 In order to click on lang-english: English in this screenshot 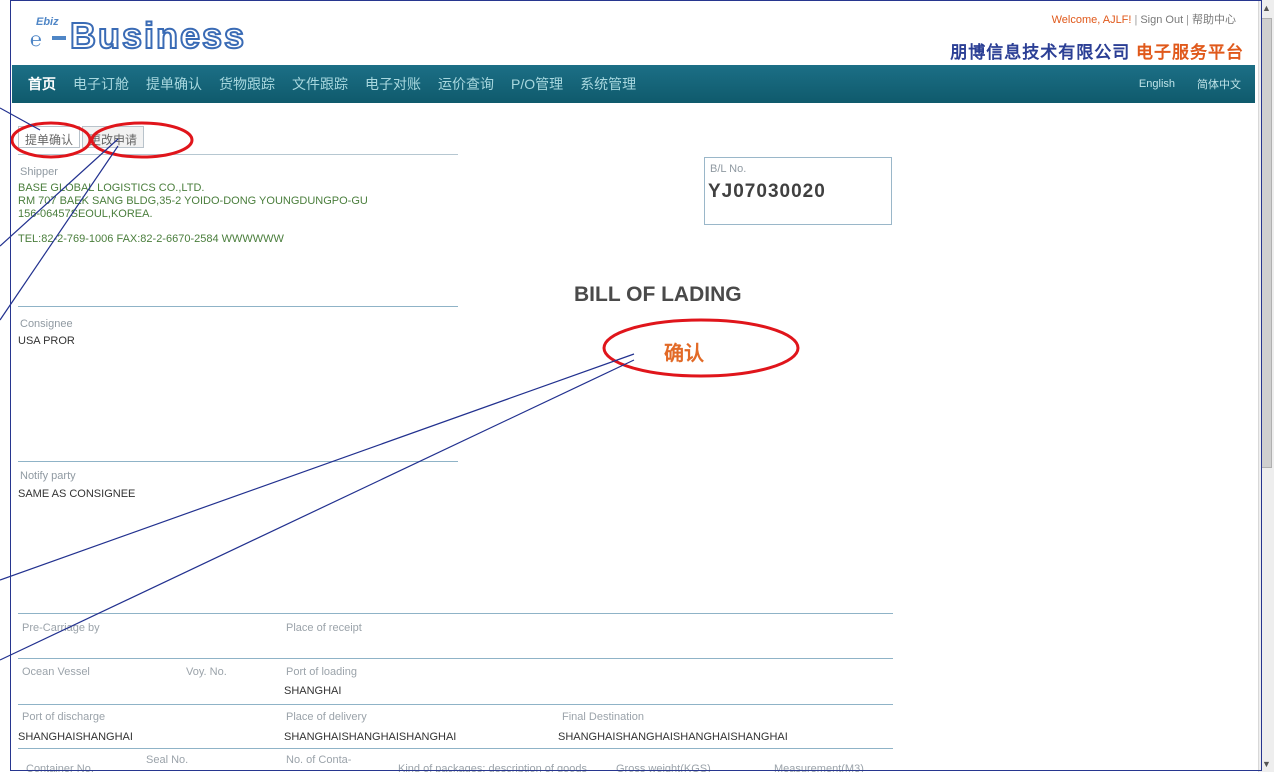, I will do `click(1157, 84)`.